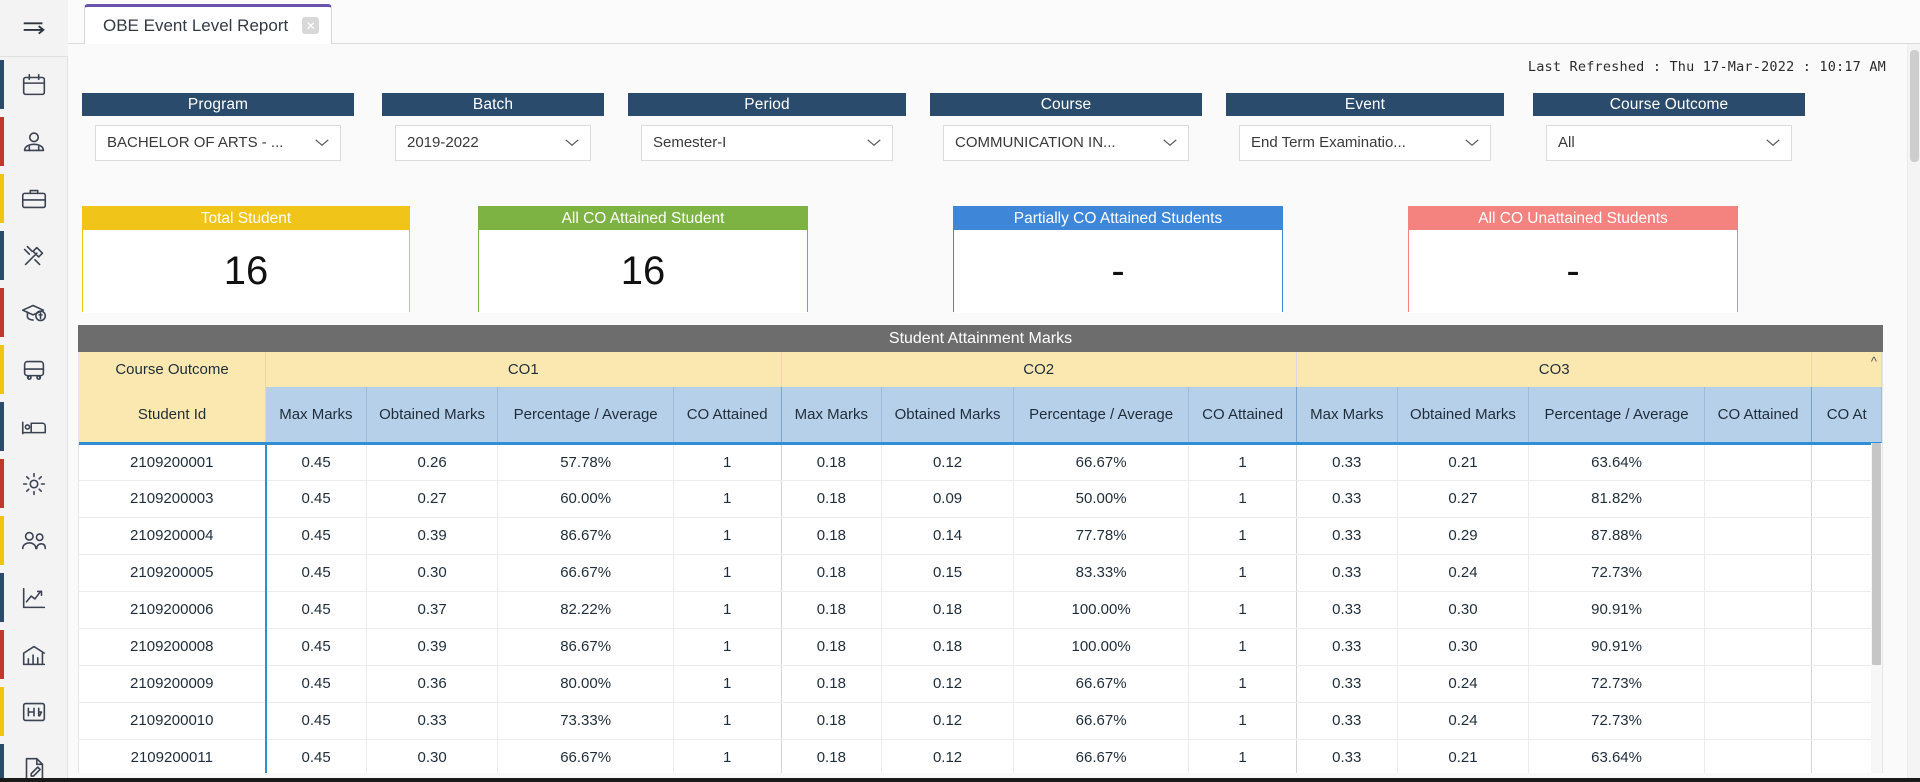 The height and width of the screenshot is (782, 1920). What do you see at coordinates (1669, 142) in the screenshot?
I see `filter-select-course-outcome: All` at bounding box center [1669, 142].